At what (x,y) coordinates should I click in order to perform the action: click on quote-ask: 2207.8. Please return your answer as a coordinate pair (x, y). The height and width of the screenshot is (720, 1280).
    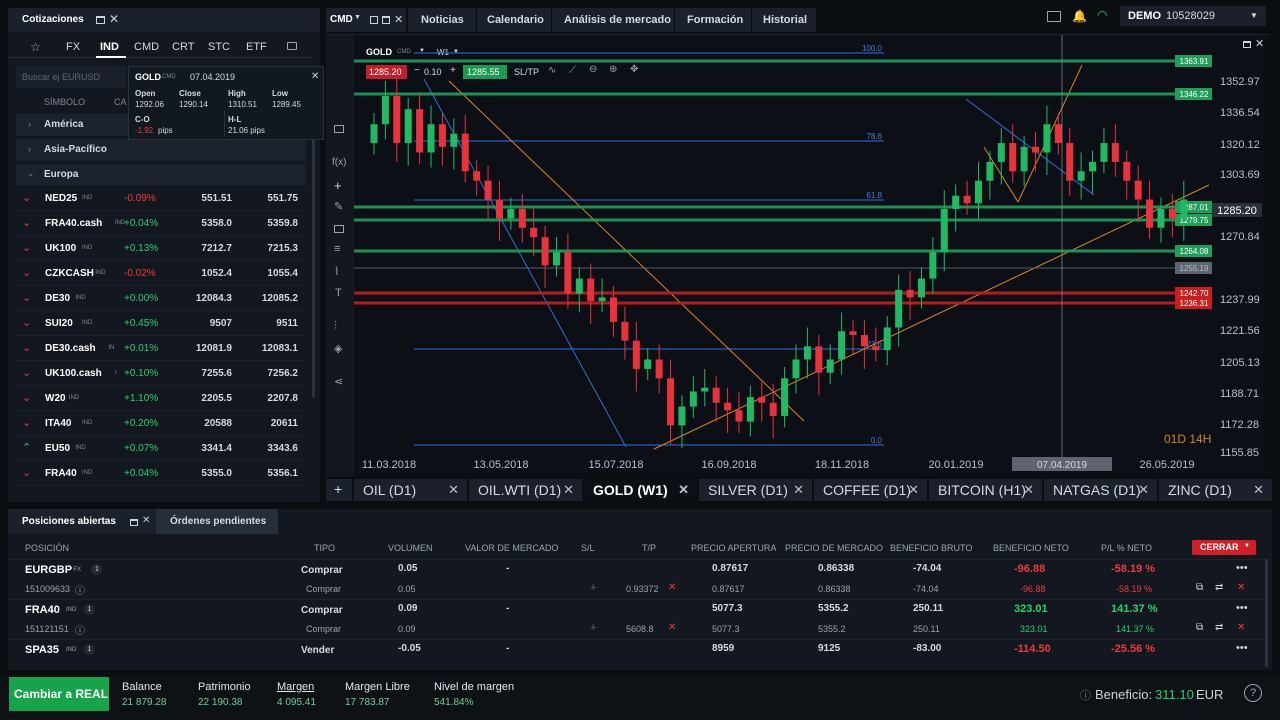
    Looking at the image, I should click on (282, 398).